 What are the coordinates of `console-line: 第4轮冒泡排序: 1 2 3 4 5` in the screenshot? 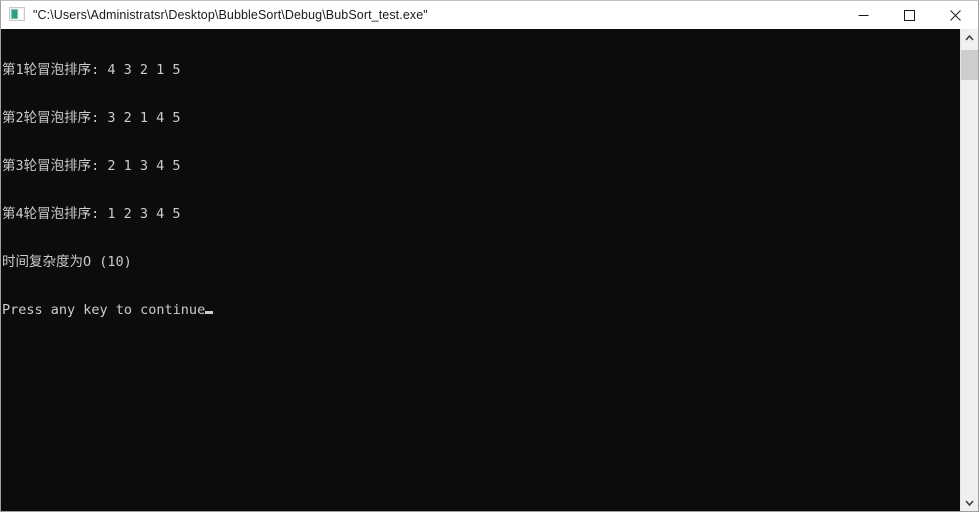 It's located at (91, 214).